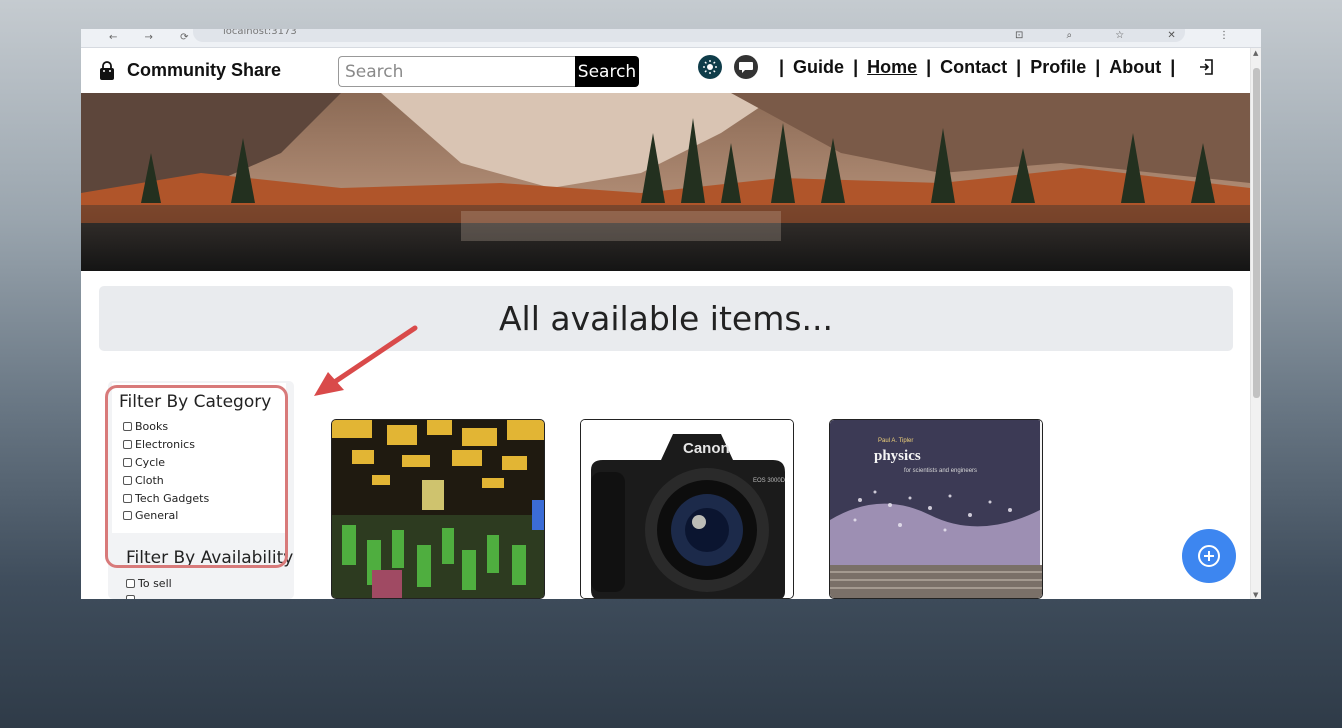 This screenshot has height=728, width=1342. I want to click on nav-link-guide: Guide, so click(818, 67).